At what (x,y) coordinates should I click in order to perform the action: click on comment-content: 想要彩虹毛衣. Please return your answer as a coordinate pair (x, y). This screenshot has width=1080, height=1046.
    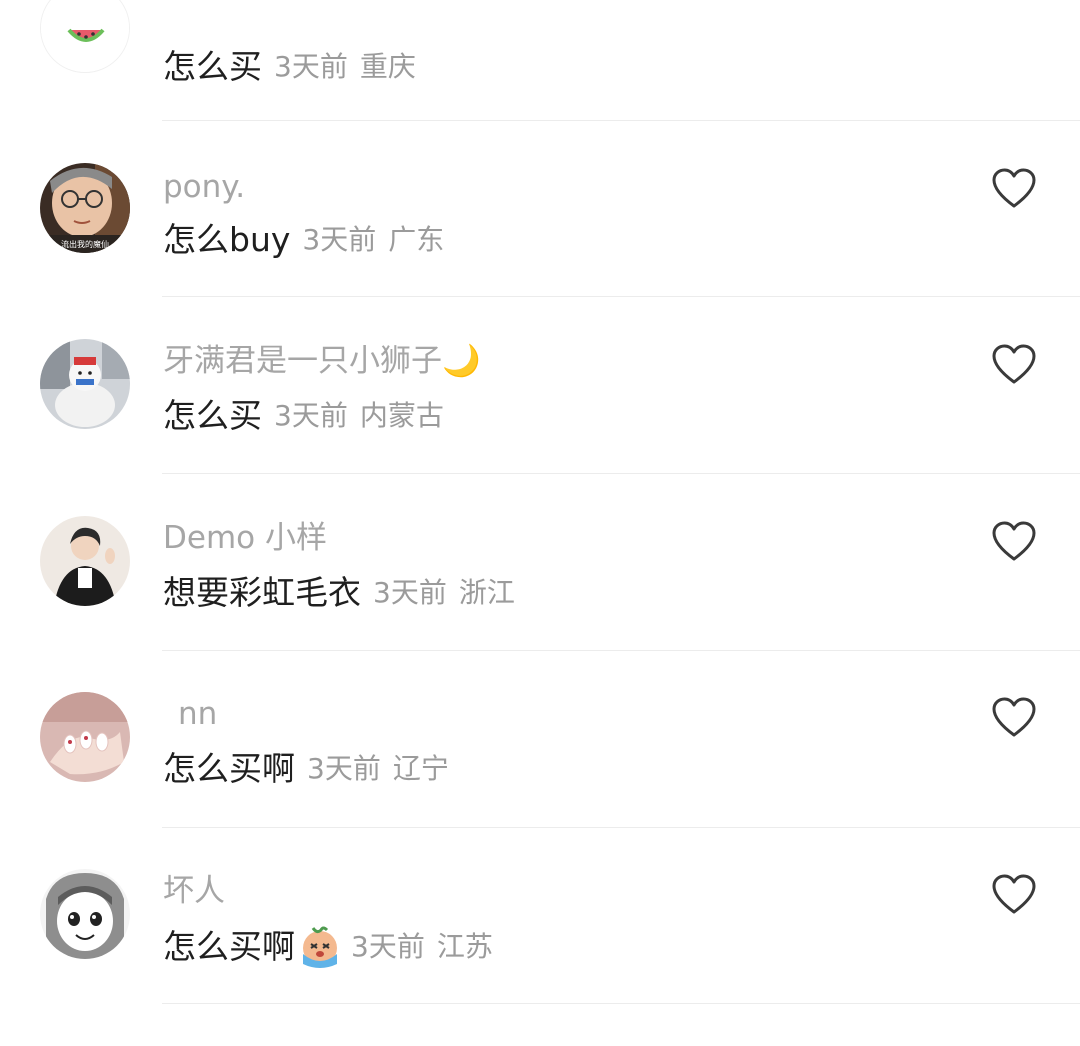
    Looking at the image, I should click on (262, 592).